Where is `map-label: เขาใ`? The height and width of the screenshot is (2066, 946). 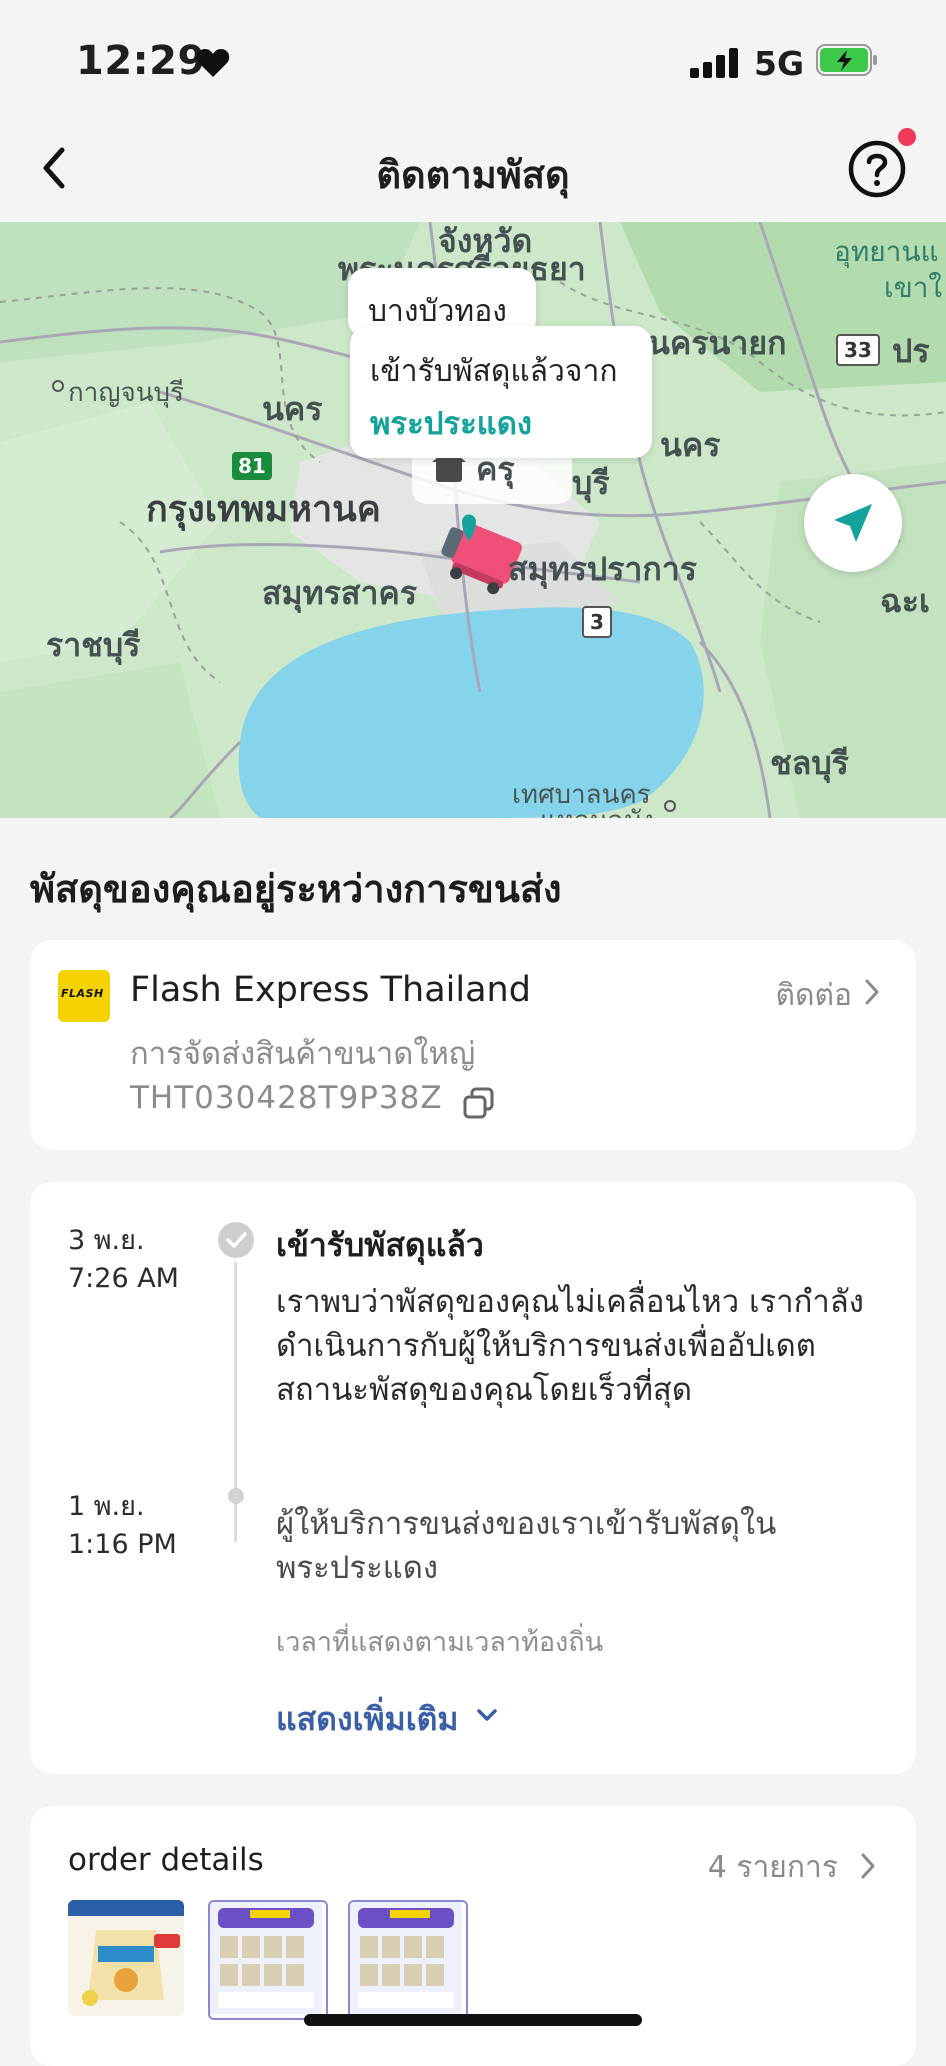
map-label: เขาใ is located at coordinates (913, 287).